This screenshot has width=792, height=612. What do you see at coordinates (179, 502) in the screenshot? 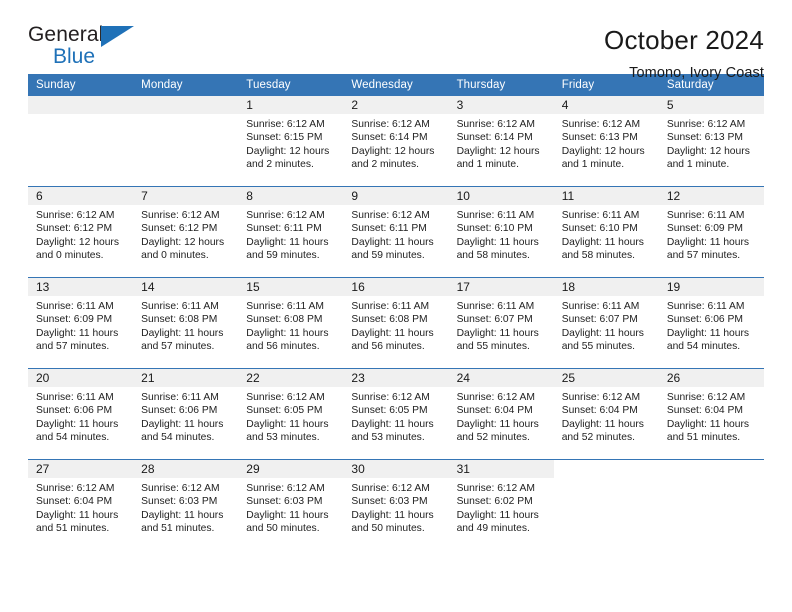
I see `sunset-text: Sunset: 6:03 PM` at bounding box center [179, 502].